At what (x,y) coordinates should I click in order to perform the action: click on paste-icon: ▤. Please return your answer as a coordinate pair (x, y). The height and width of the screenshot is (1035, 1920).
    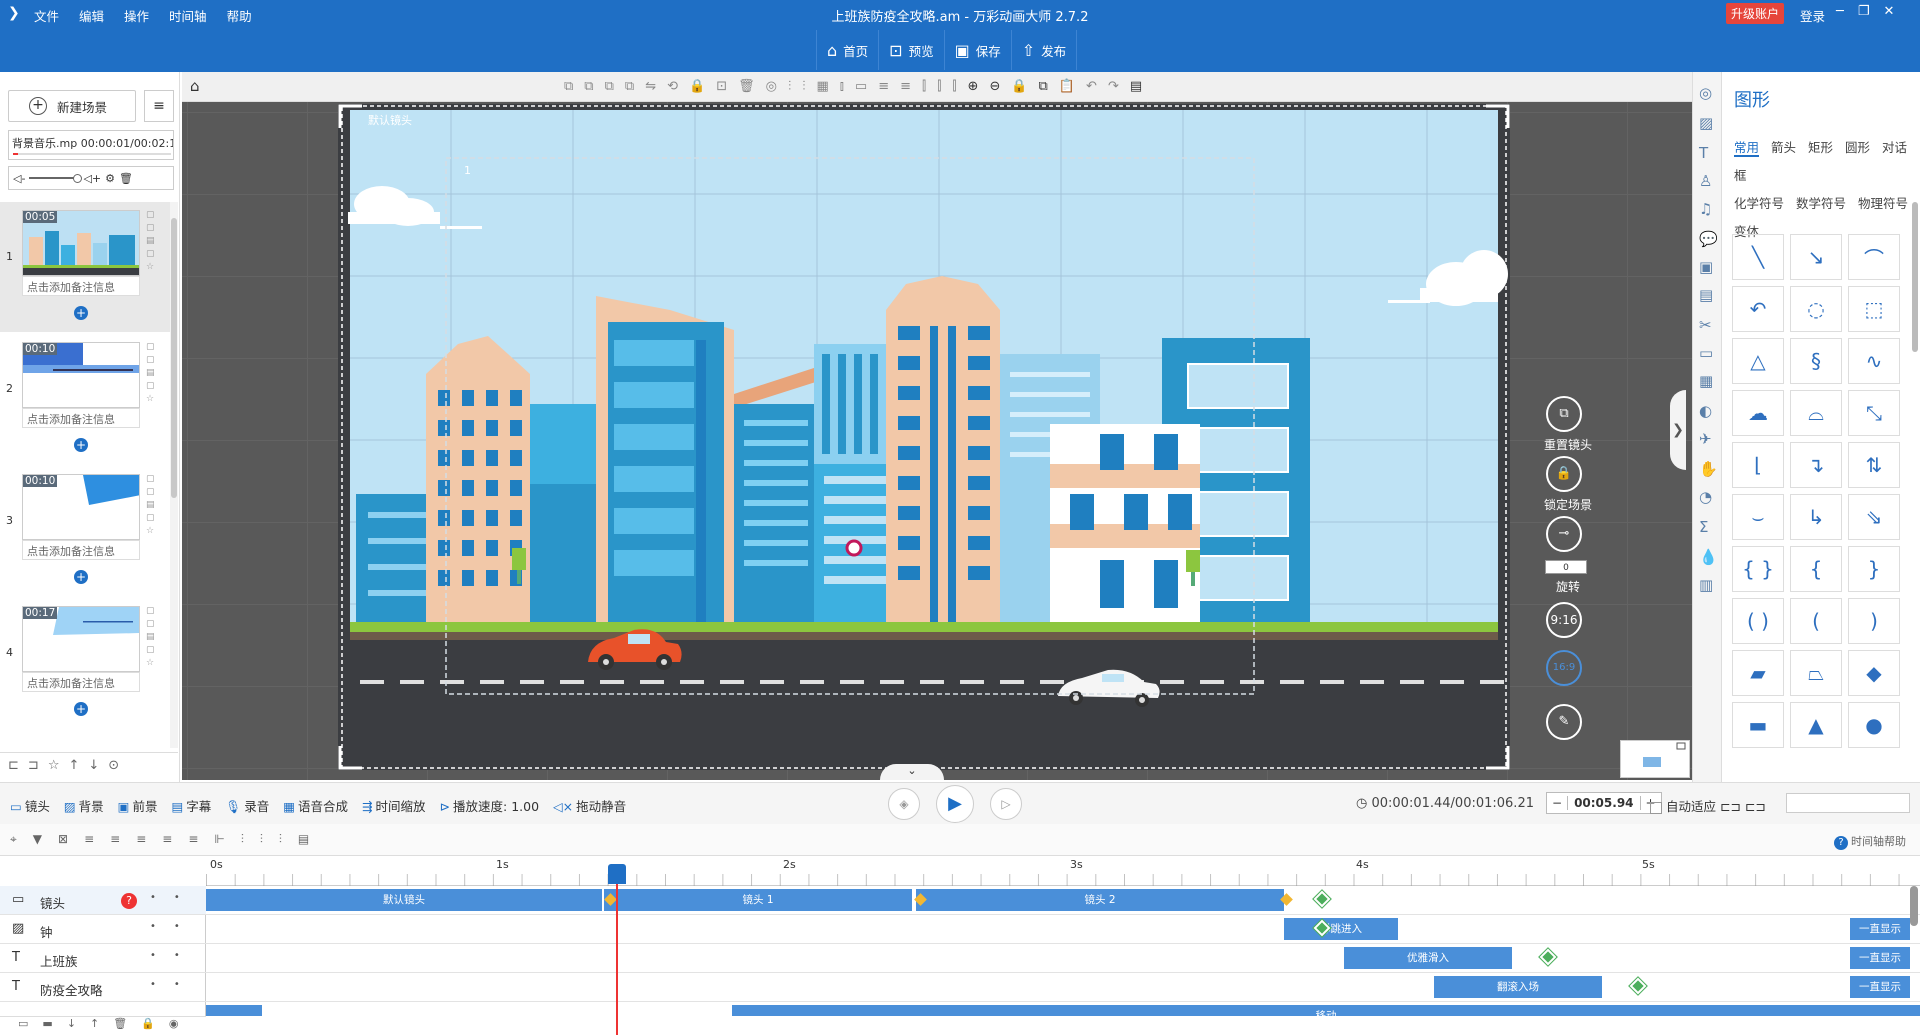
    Looking at the image, I should click on (303, 839).